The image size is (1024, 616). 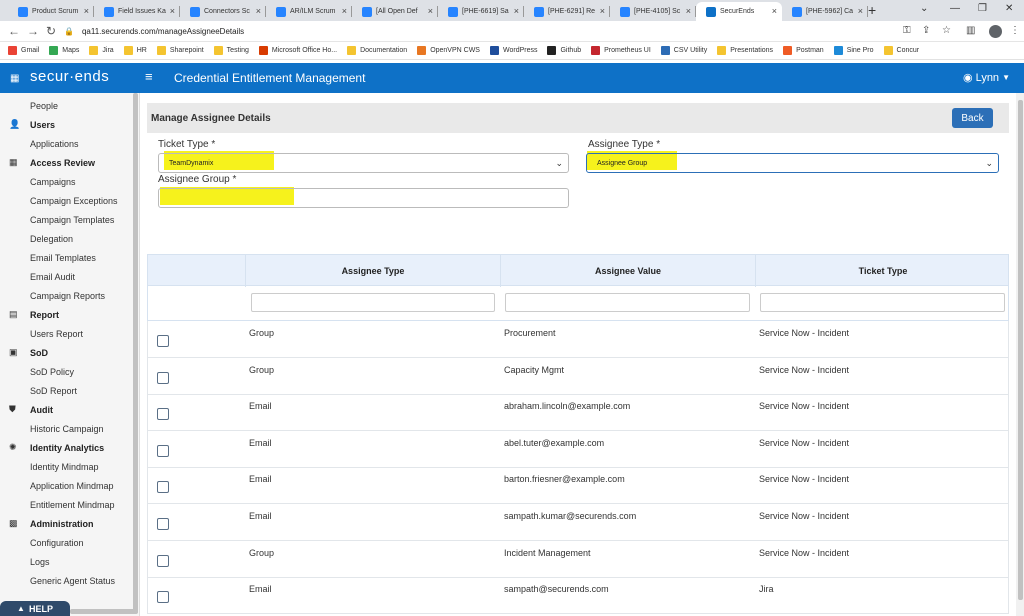 What do you see at coordinates (481, 11) in the screenshot?
I see `browser-tab: [PHE-6619] Sa ×` at bounding box center [481, 11].